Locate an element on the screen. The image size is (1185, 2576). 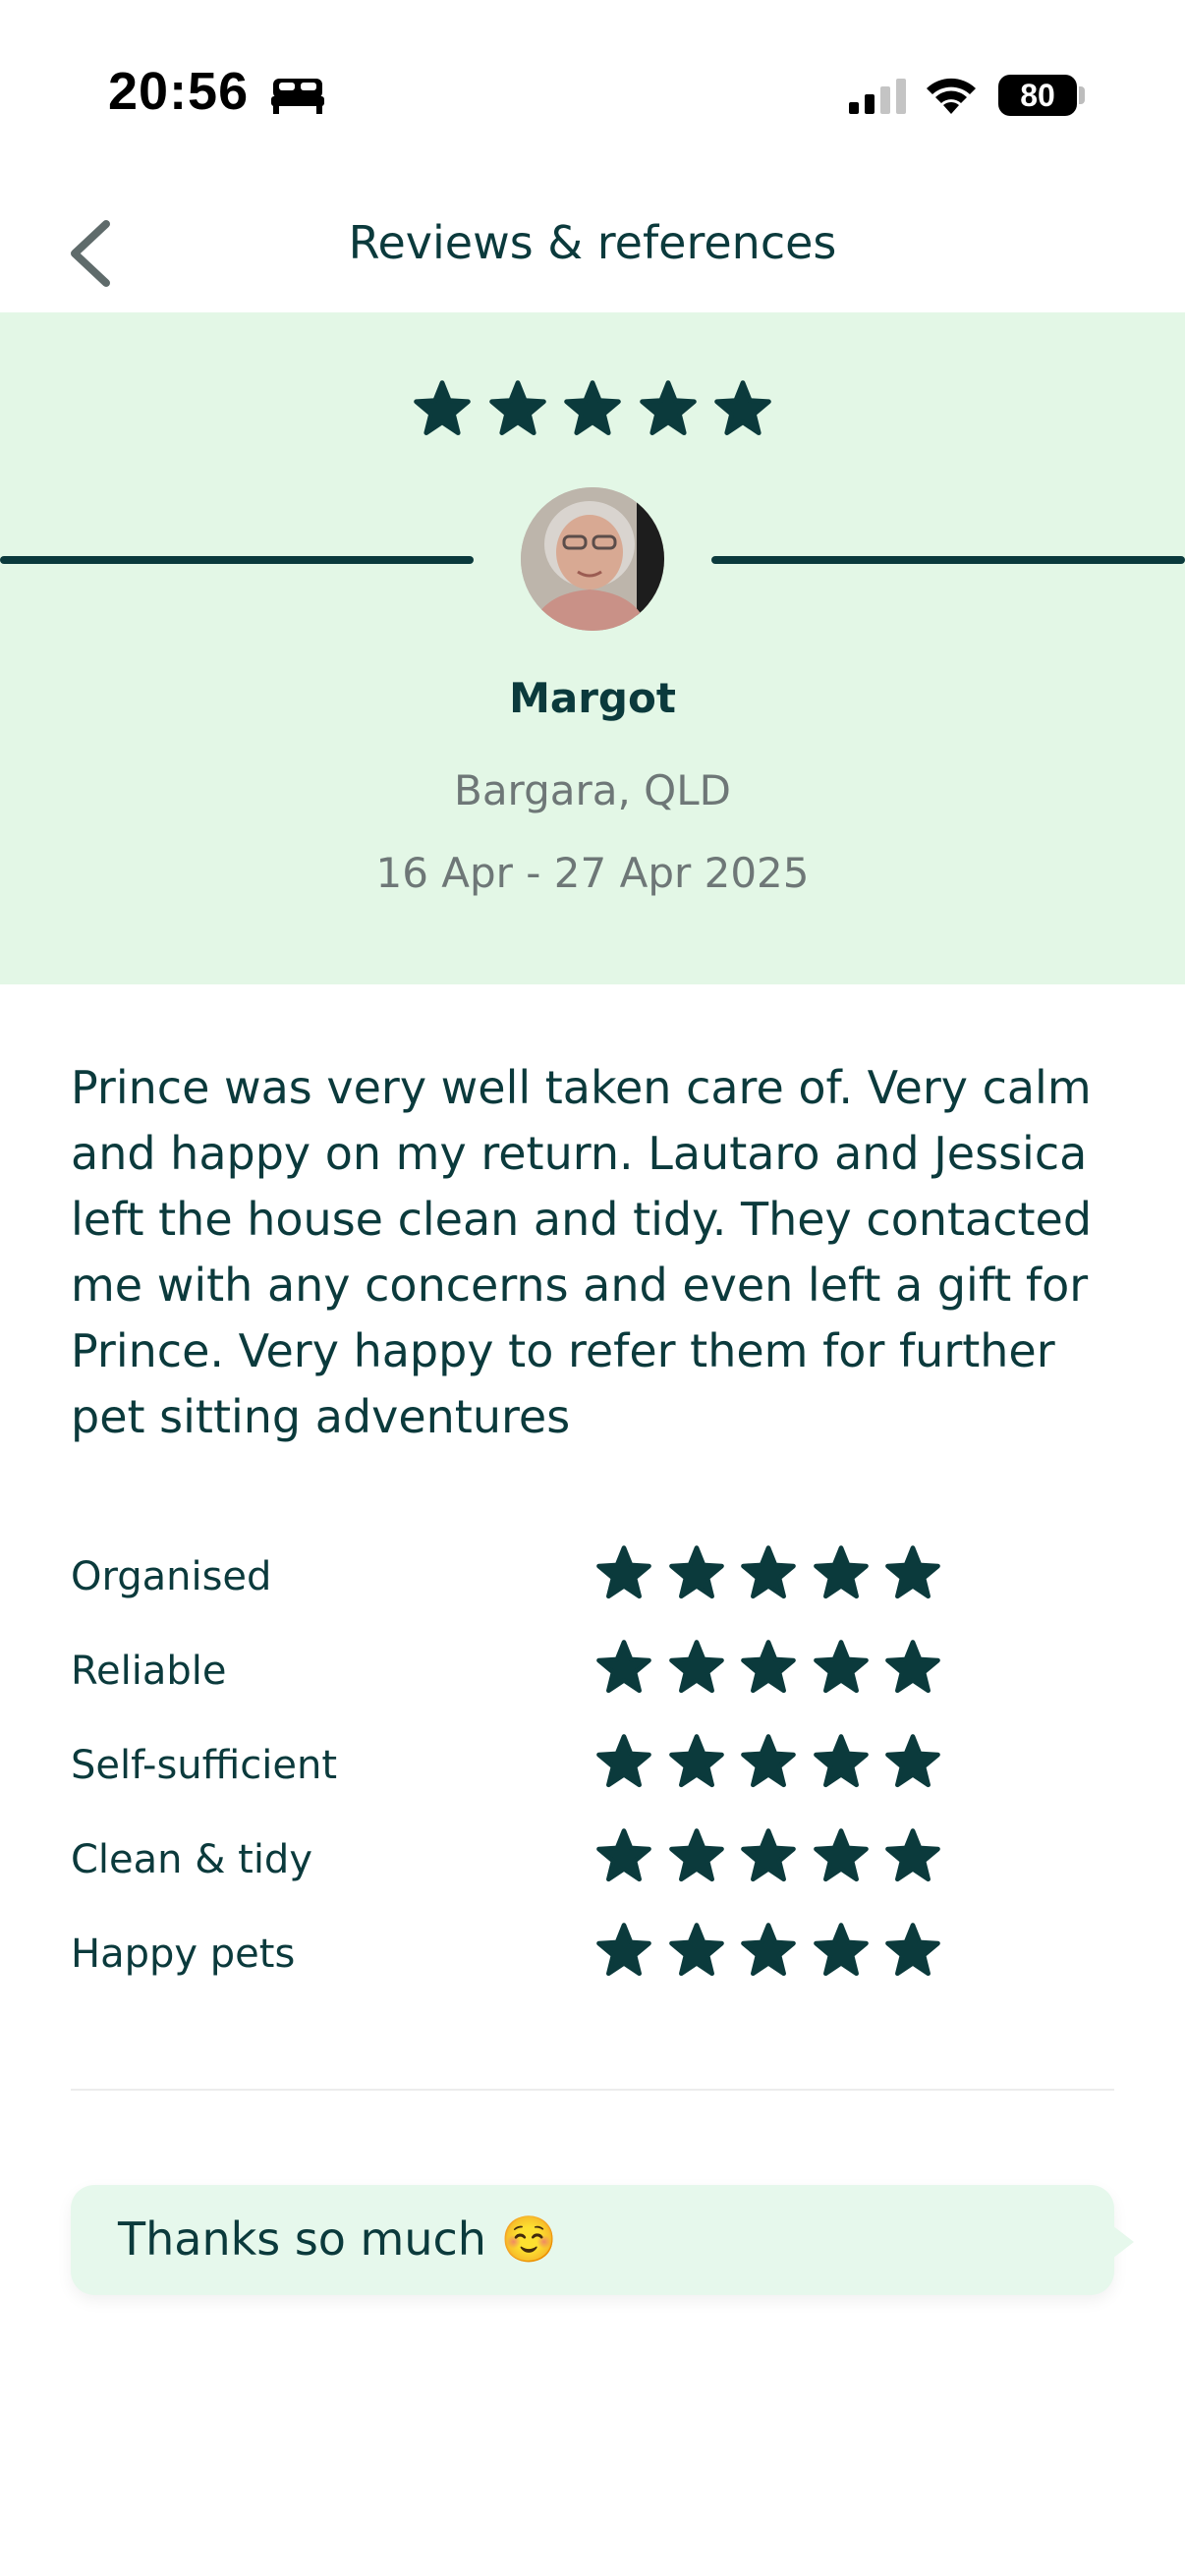
decorative-line-left is located at coordinates (237, 560).